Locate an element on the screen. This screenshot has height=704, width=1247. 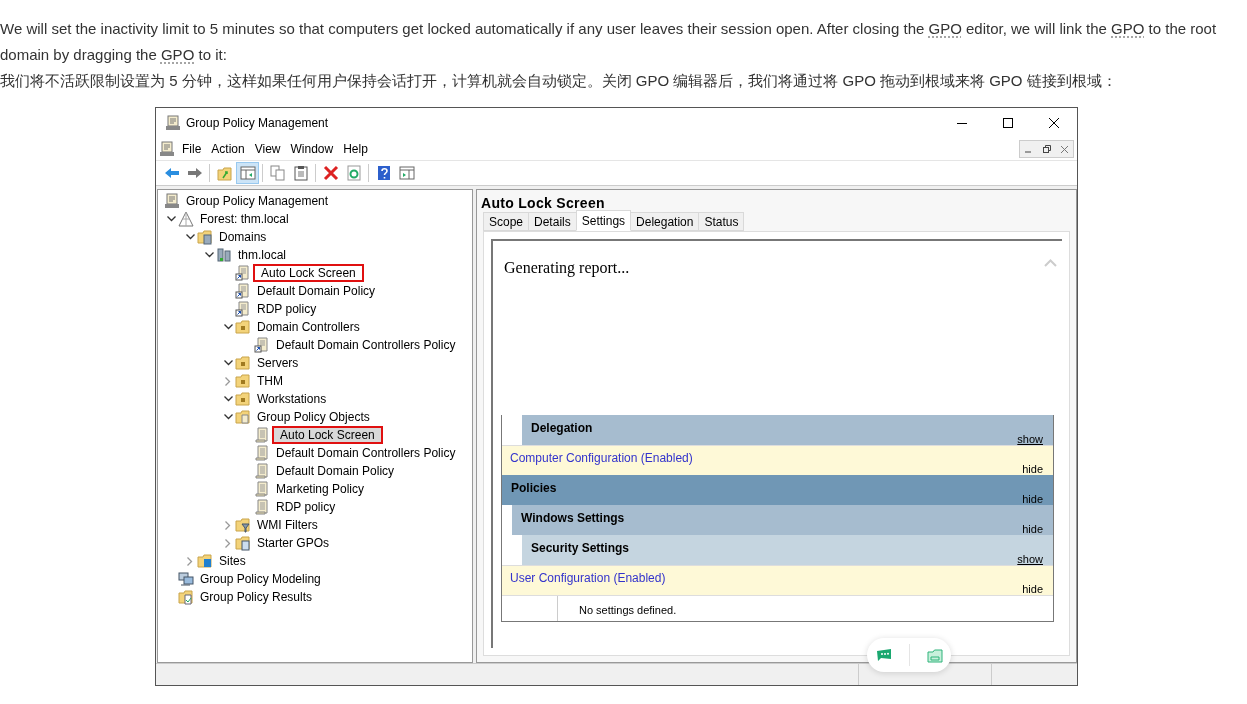
tree-item: Workstations is located at coordinates (292, 399).